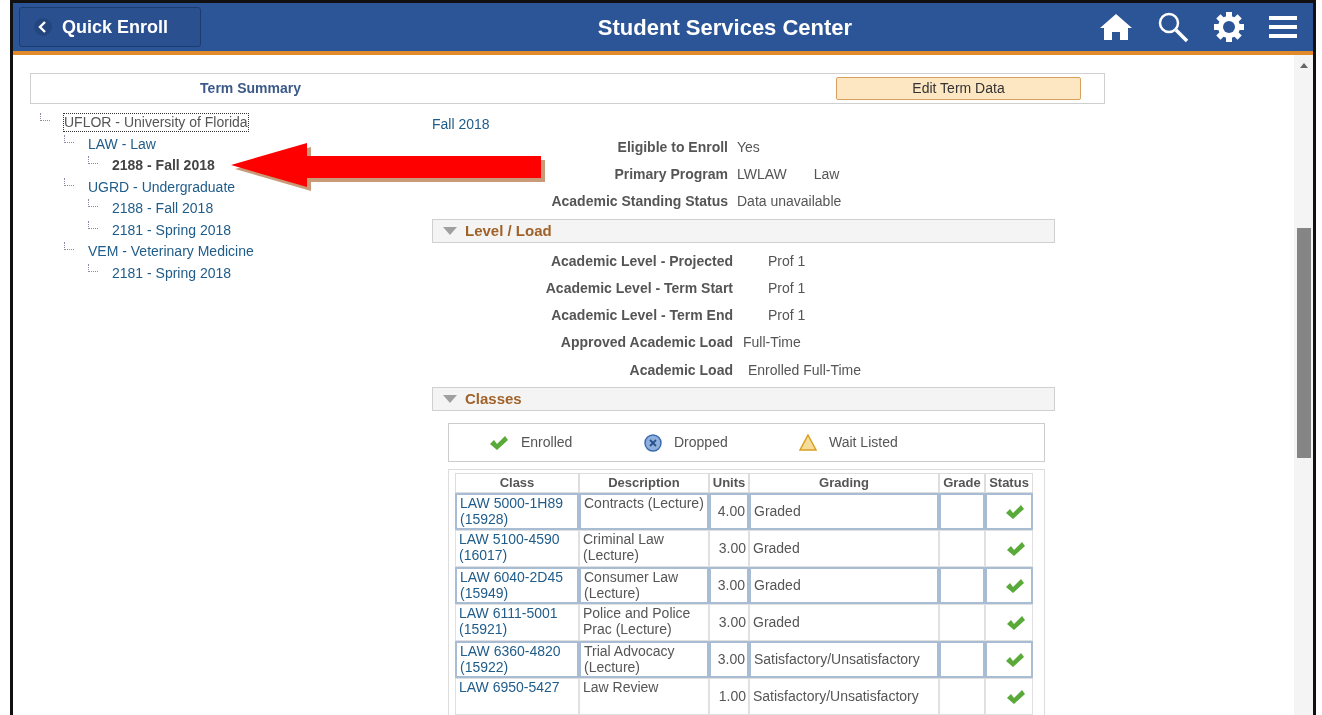 The height and width of the screenshot is (715, 1322). What do you see at coordinates (517, 585) in the screenshot?
I see `class-link: LAW 6040-2D45 (15949)` at bounding box center [517, 585].